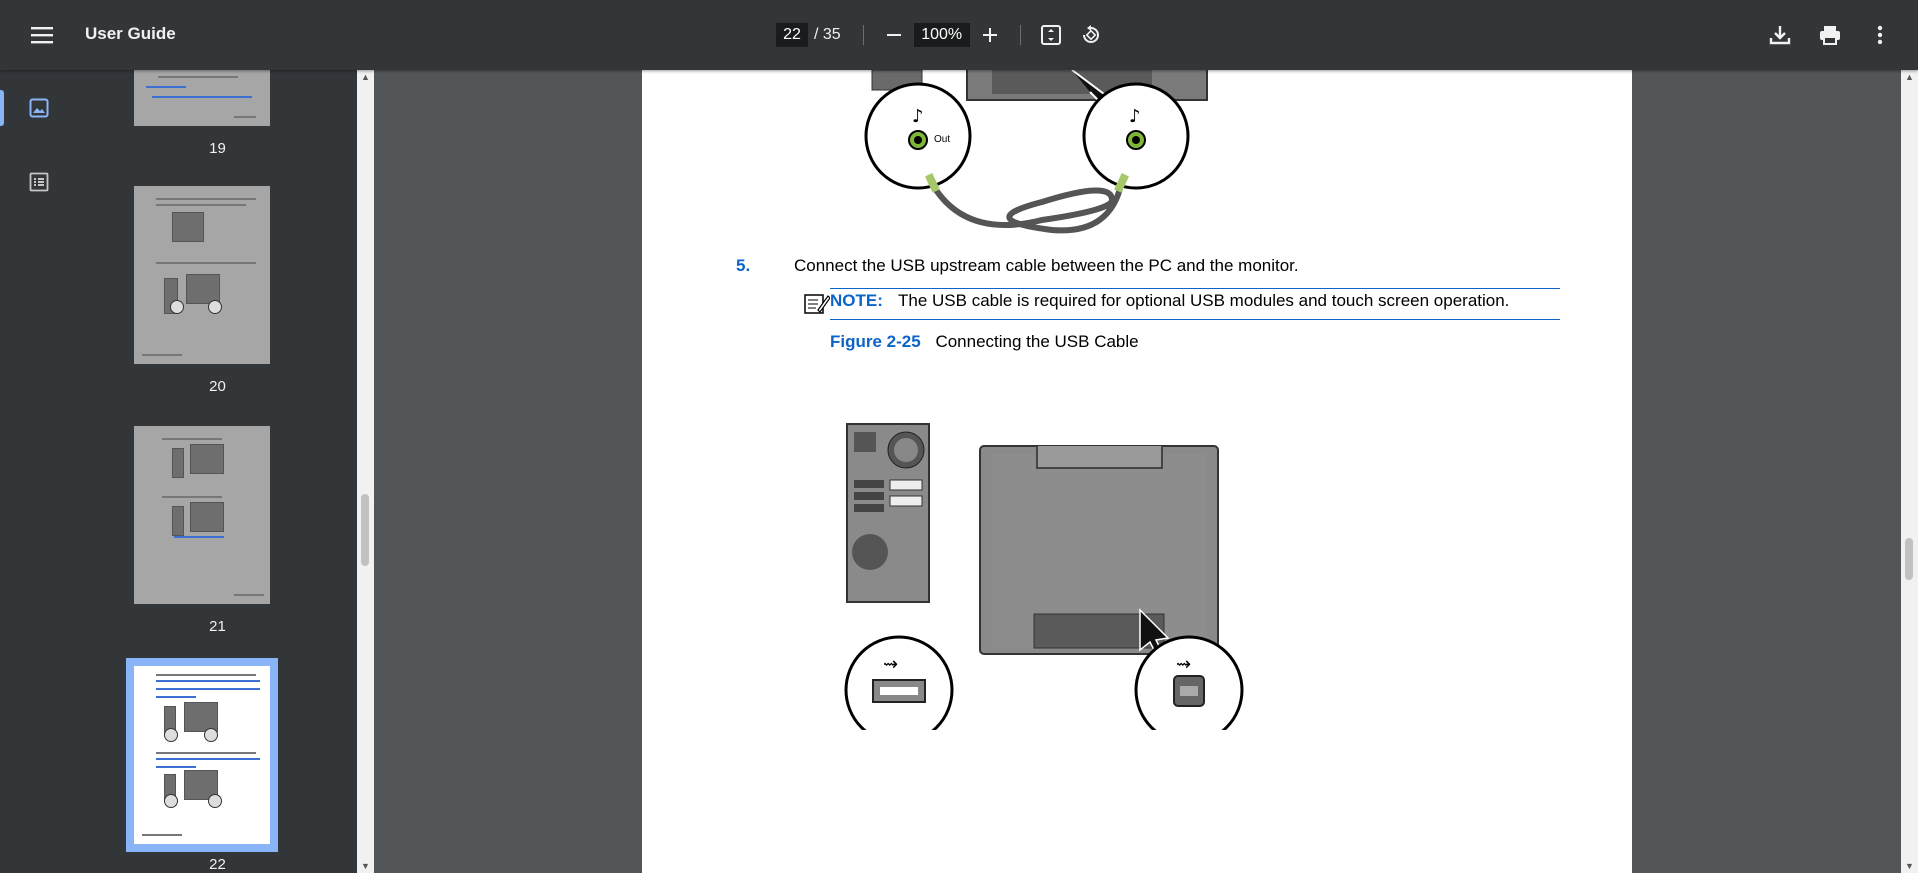  Describe the element at coordinates (166, 87) in the screenshot. I see `thumb-heading` at that location.